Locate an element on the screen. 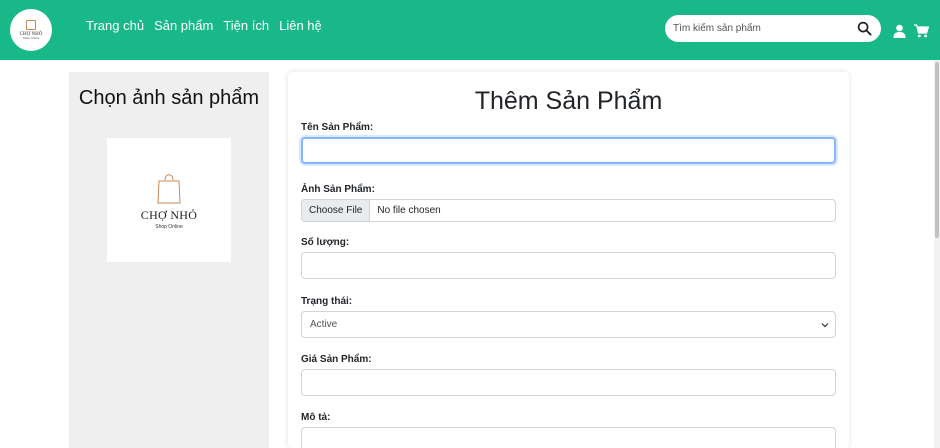 The width and height of the screenshot is (940, 448). shopping-bag-icon is located at coordinates (169, 189).